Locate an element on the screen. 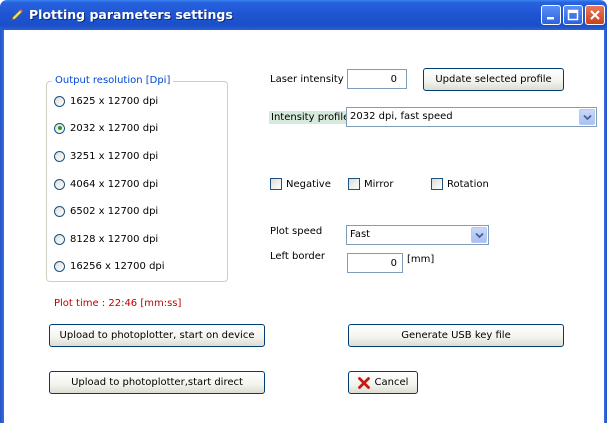 This screenshot has height=423, width=607. minimize-icon is located at coordinates (550, 18).